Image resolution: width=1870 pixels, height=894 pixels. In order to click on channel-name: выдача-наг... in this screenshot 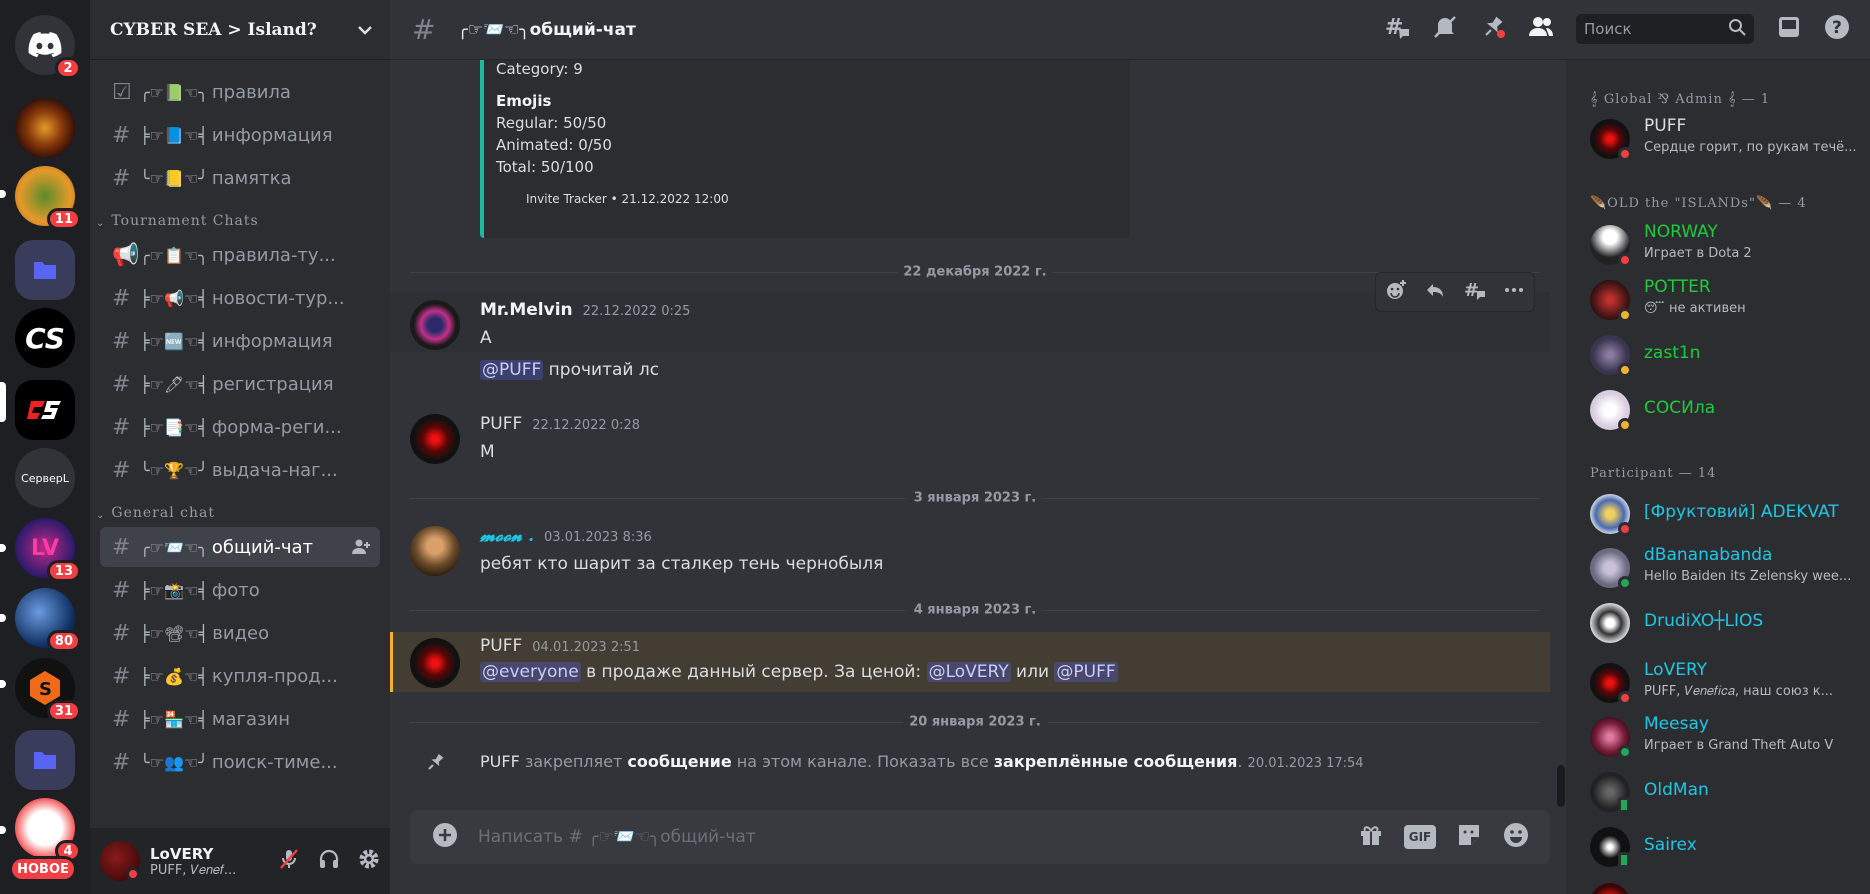, I will do `click(274, 470)`.